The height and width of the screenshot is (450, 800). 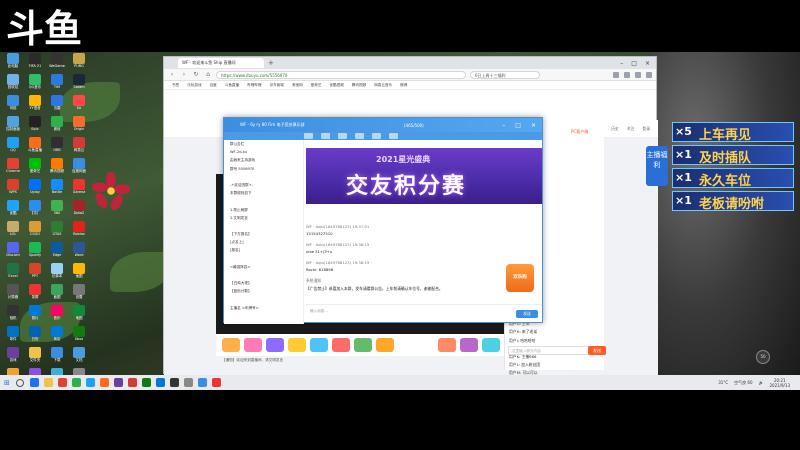 I want to click on desktop-icon: 文档, so click(x=79, y=356).